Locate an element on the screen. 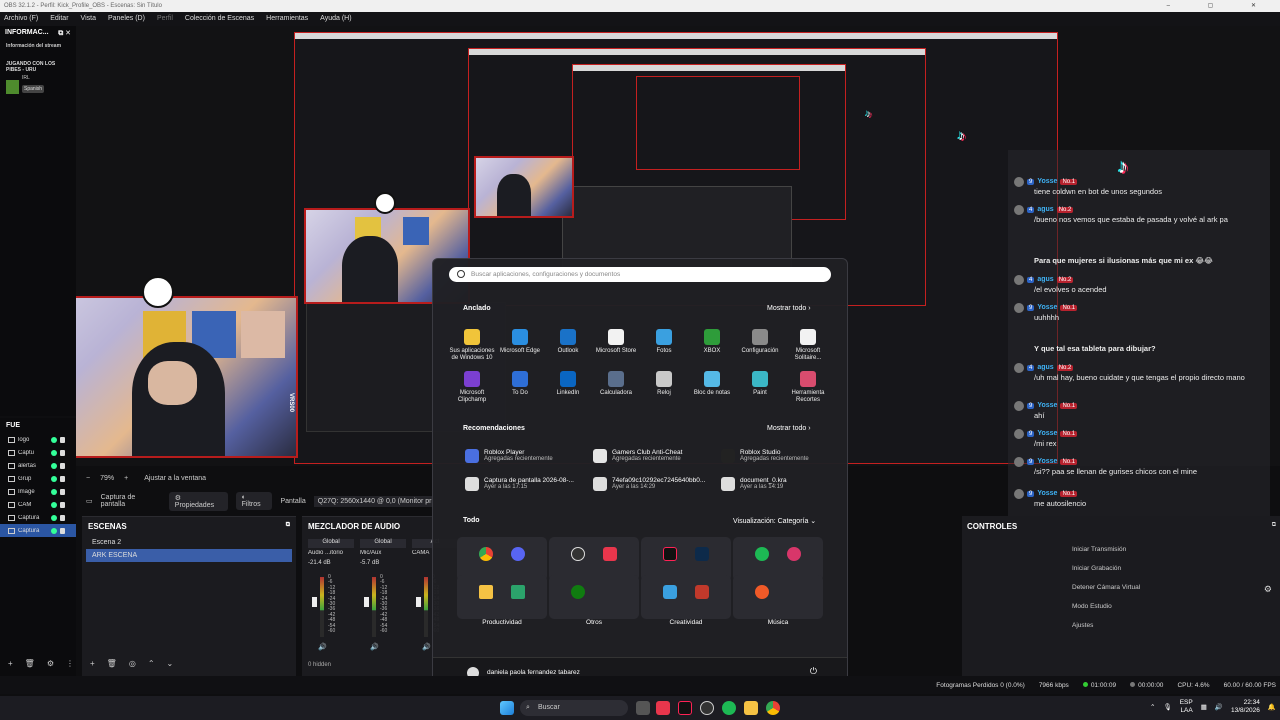 The height and width of the screenshot is (720, 1280). filters-button: ◐ Filtros is located at coordinates (254, 501).